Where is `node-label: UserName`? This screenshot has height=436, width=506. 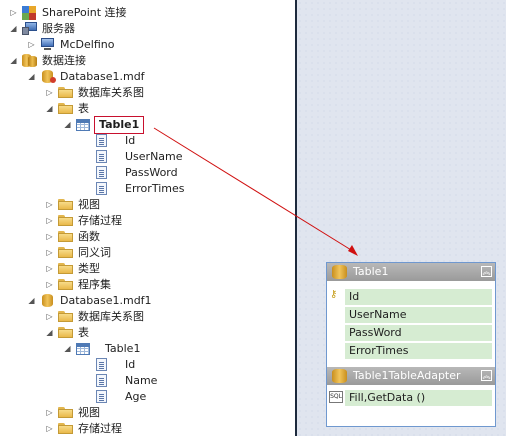
node-label: UserName is located at coordinates (154, 156).